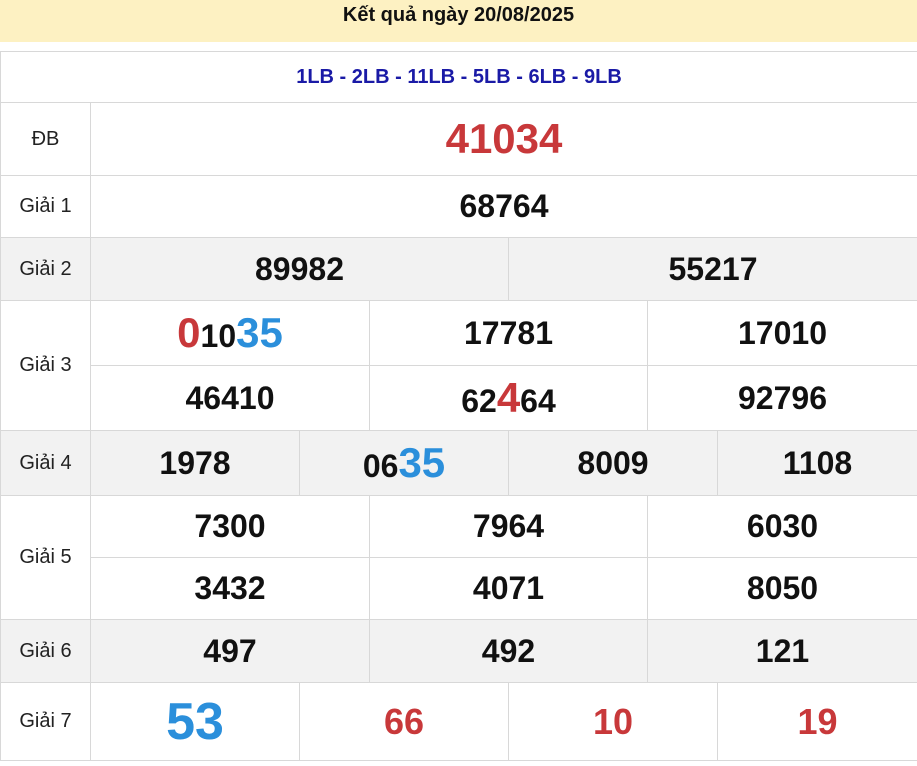 Image resolution: width=917 pixels, height=766 pixels. I want to click on label-g4: Giải 4, so click(45, 463).